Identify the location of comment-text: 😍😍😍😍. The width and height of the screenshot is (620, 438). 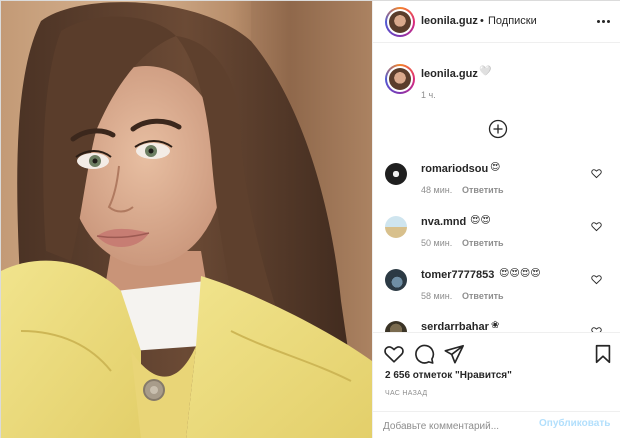
(520, 273).